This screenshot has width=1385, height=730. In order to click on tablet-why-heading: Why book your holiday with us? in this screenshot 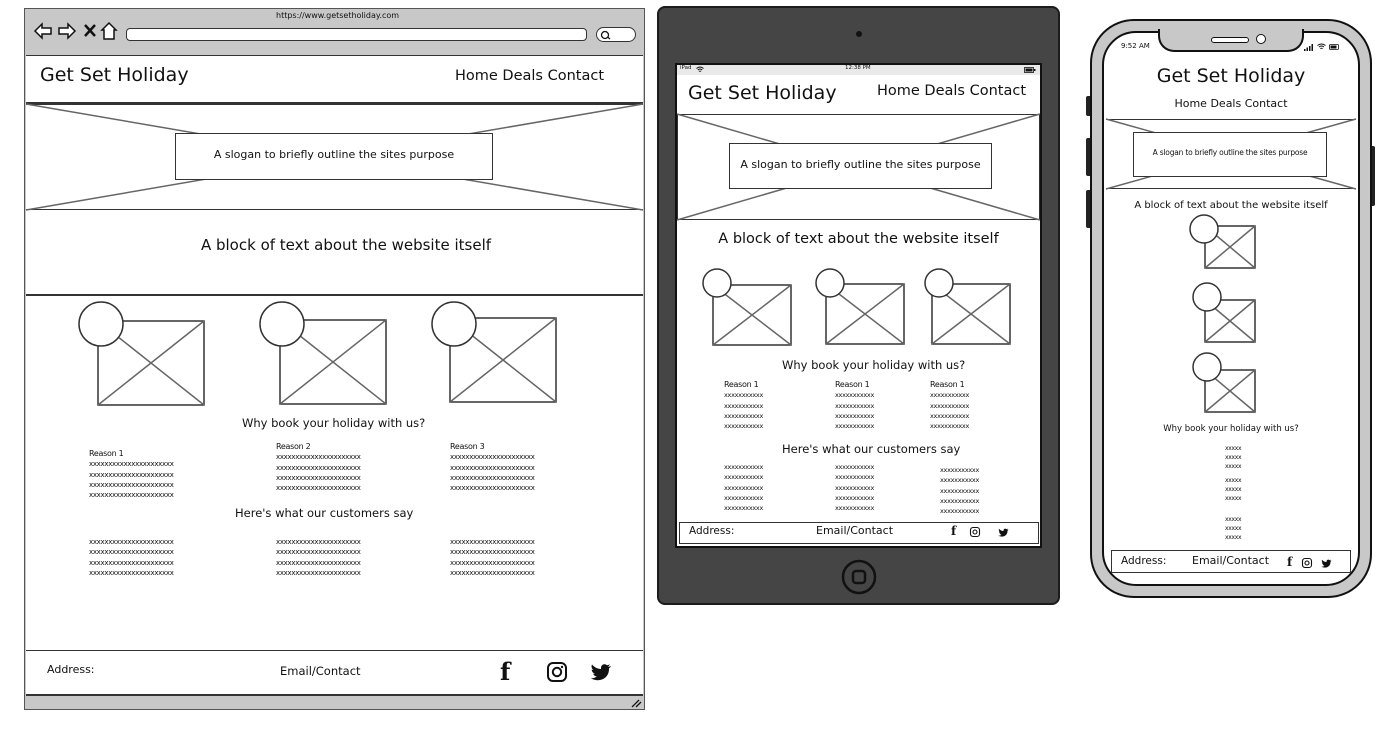, I will do `click(874, 365)`.